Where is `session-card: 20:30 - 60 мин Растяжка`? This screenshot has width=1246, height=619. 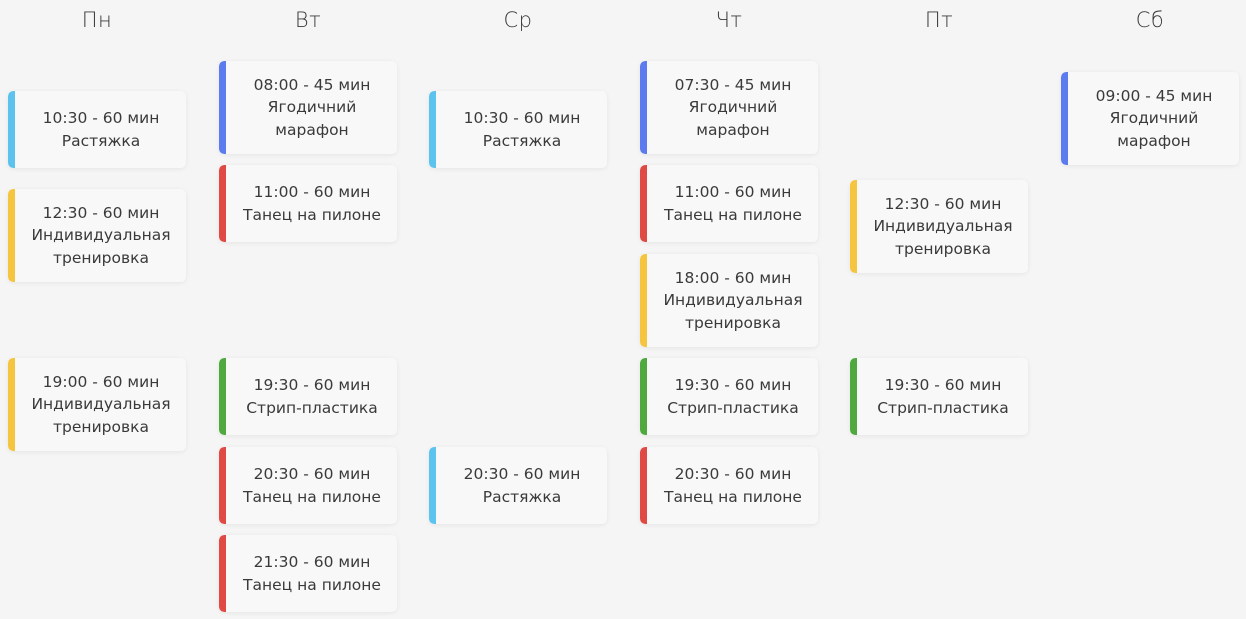 session-card: 20:30 - 60 мин Растяжка is located at coordinates (518, 485).